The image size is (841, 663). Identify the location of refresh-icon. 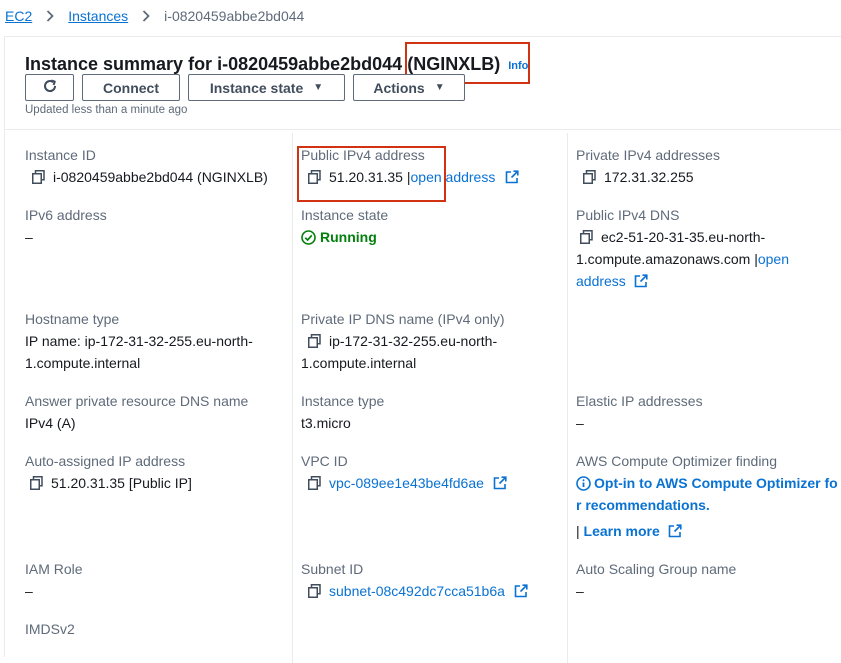
(50, 87).